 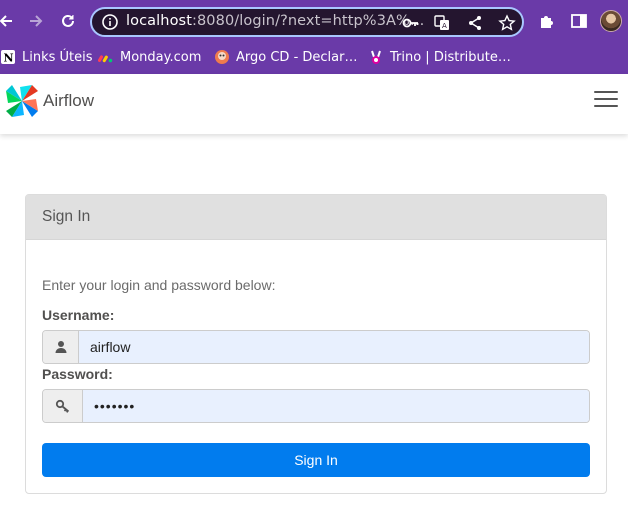 What do you see at coordinates (334, 347) in the screenshot?
I see `username-input` at bounding box center [334, 347].